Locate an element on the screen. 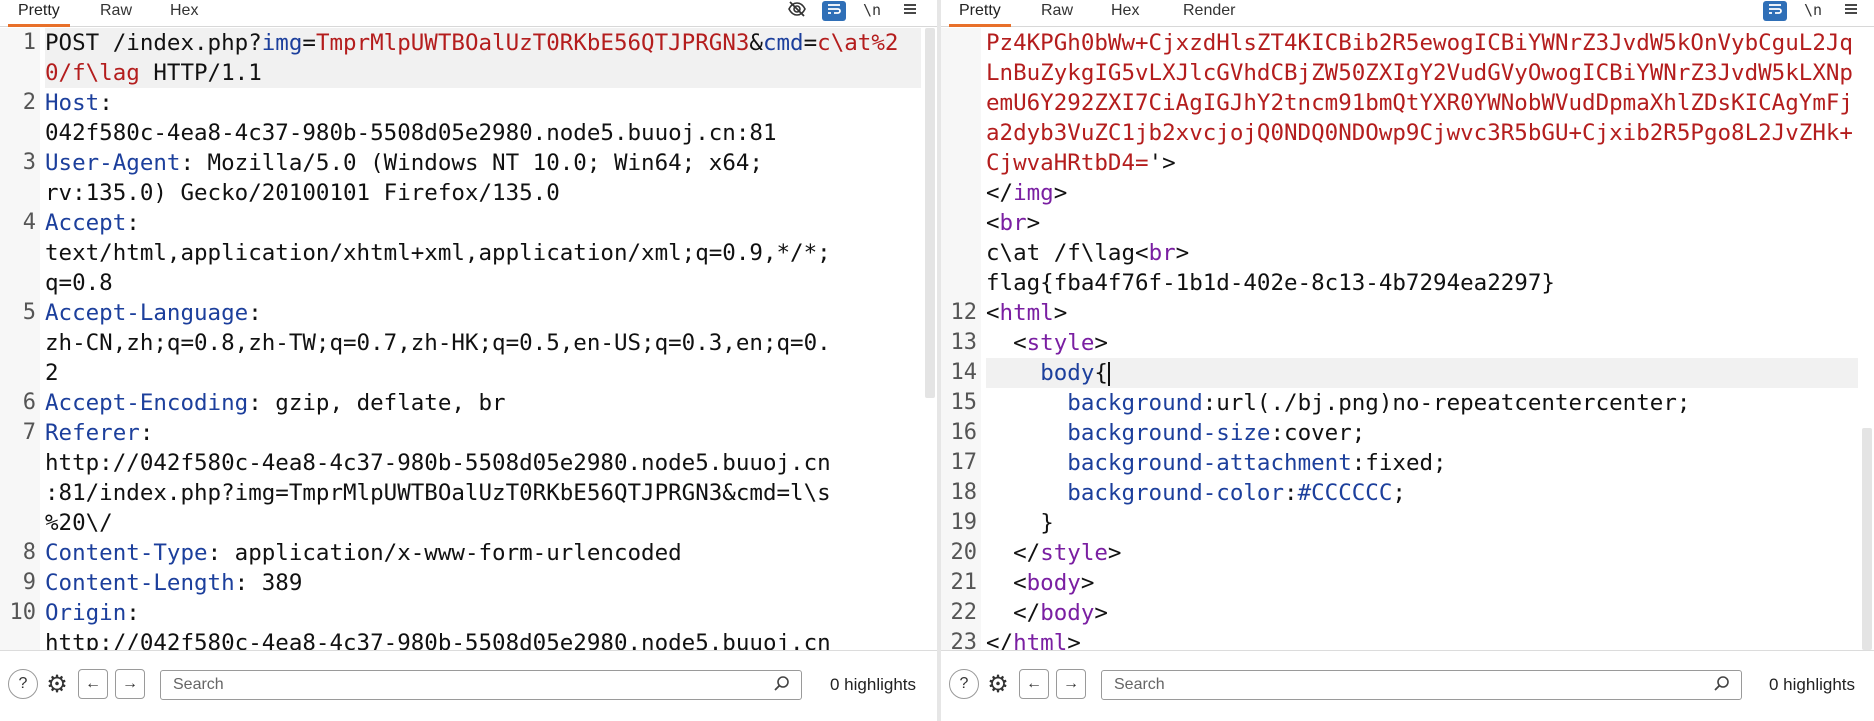 The width and height of the screenshot is (1874, 721). response-tab-hex: Hex is located at coordinates (1125, 12).